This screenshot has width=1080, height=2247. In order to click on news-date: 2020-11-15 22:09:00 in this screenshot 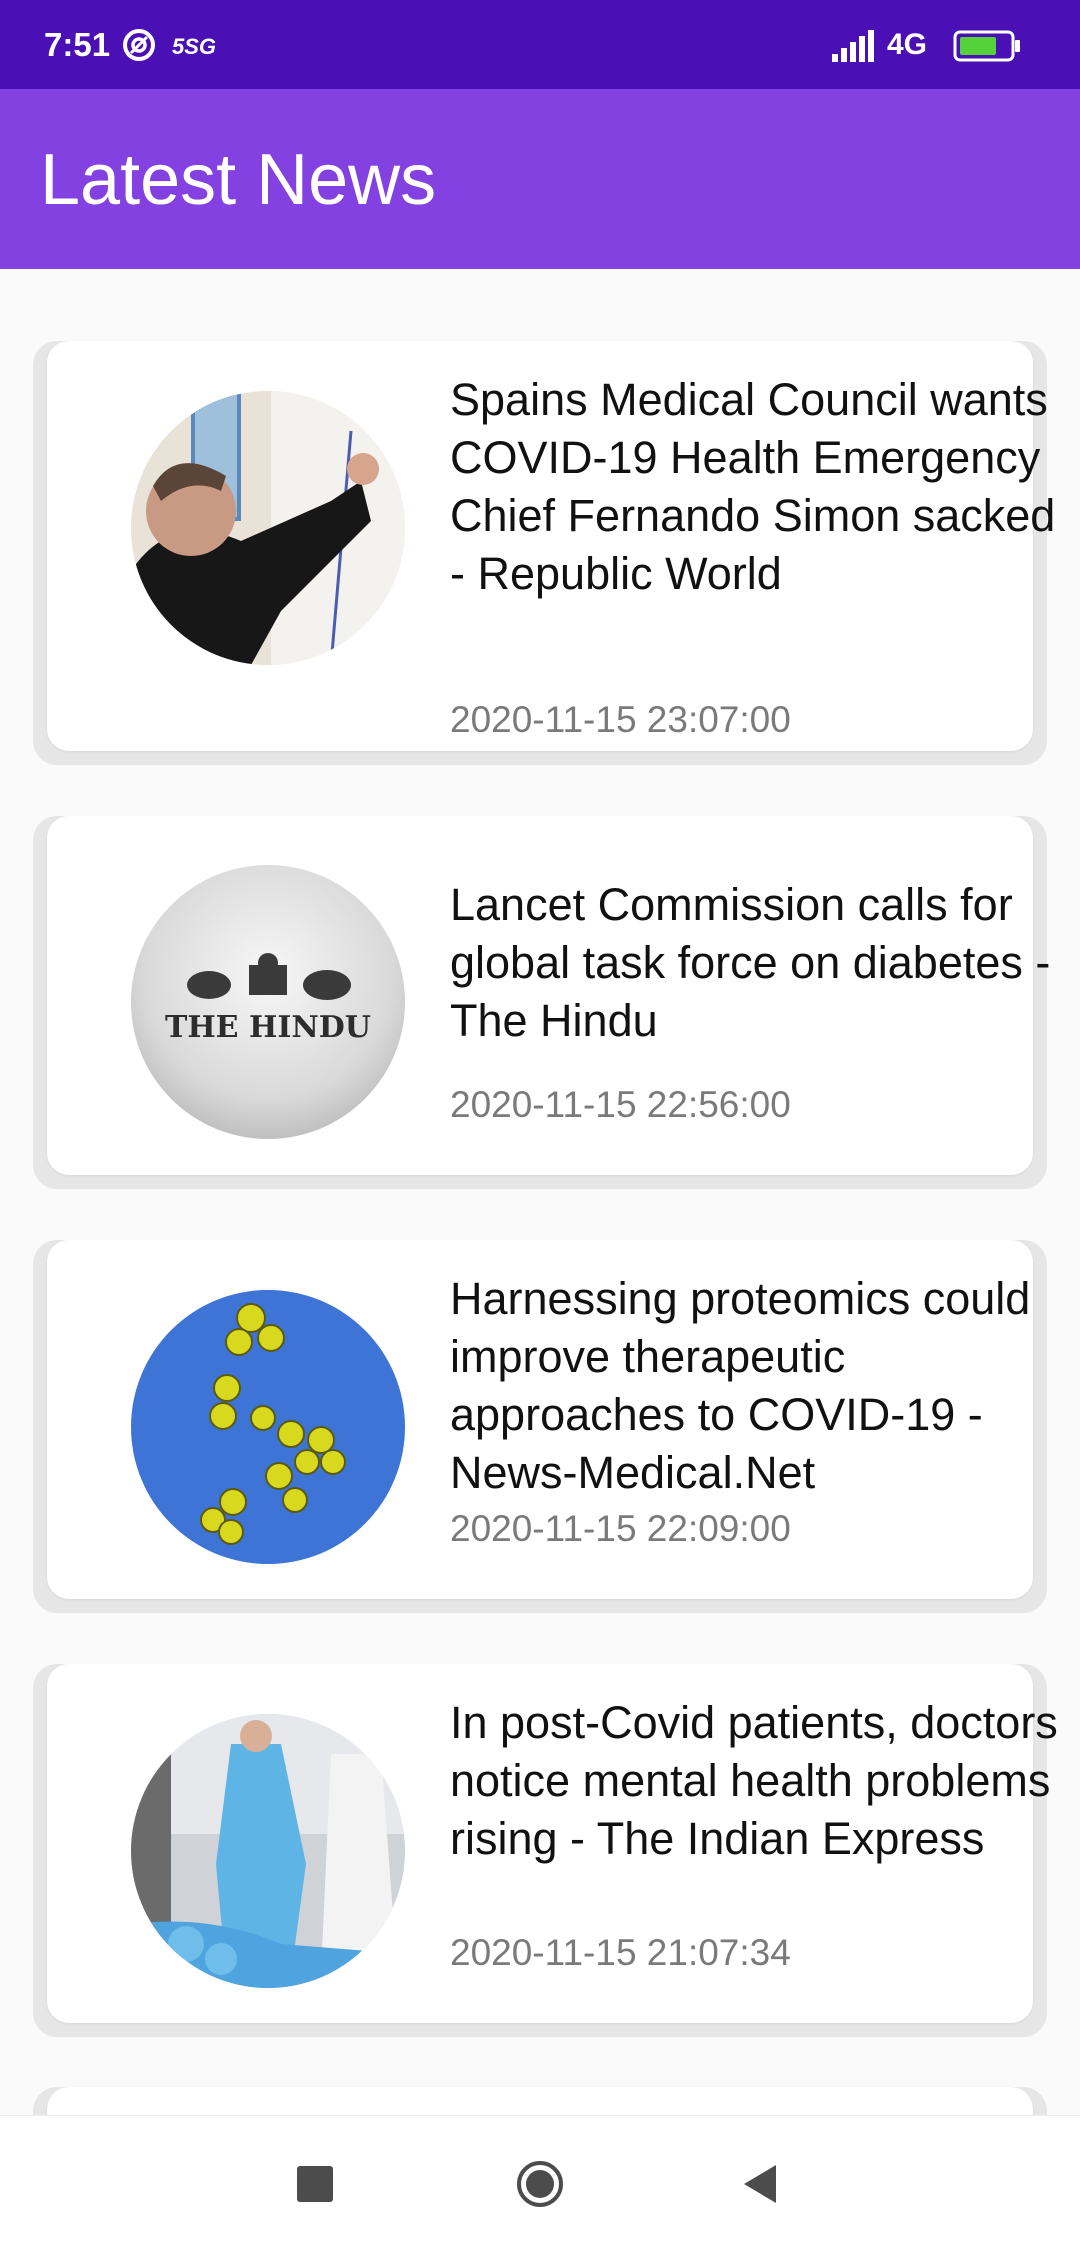, I will do `click(620, 1528)`.